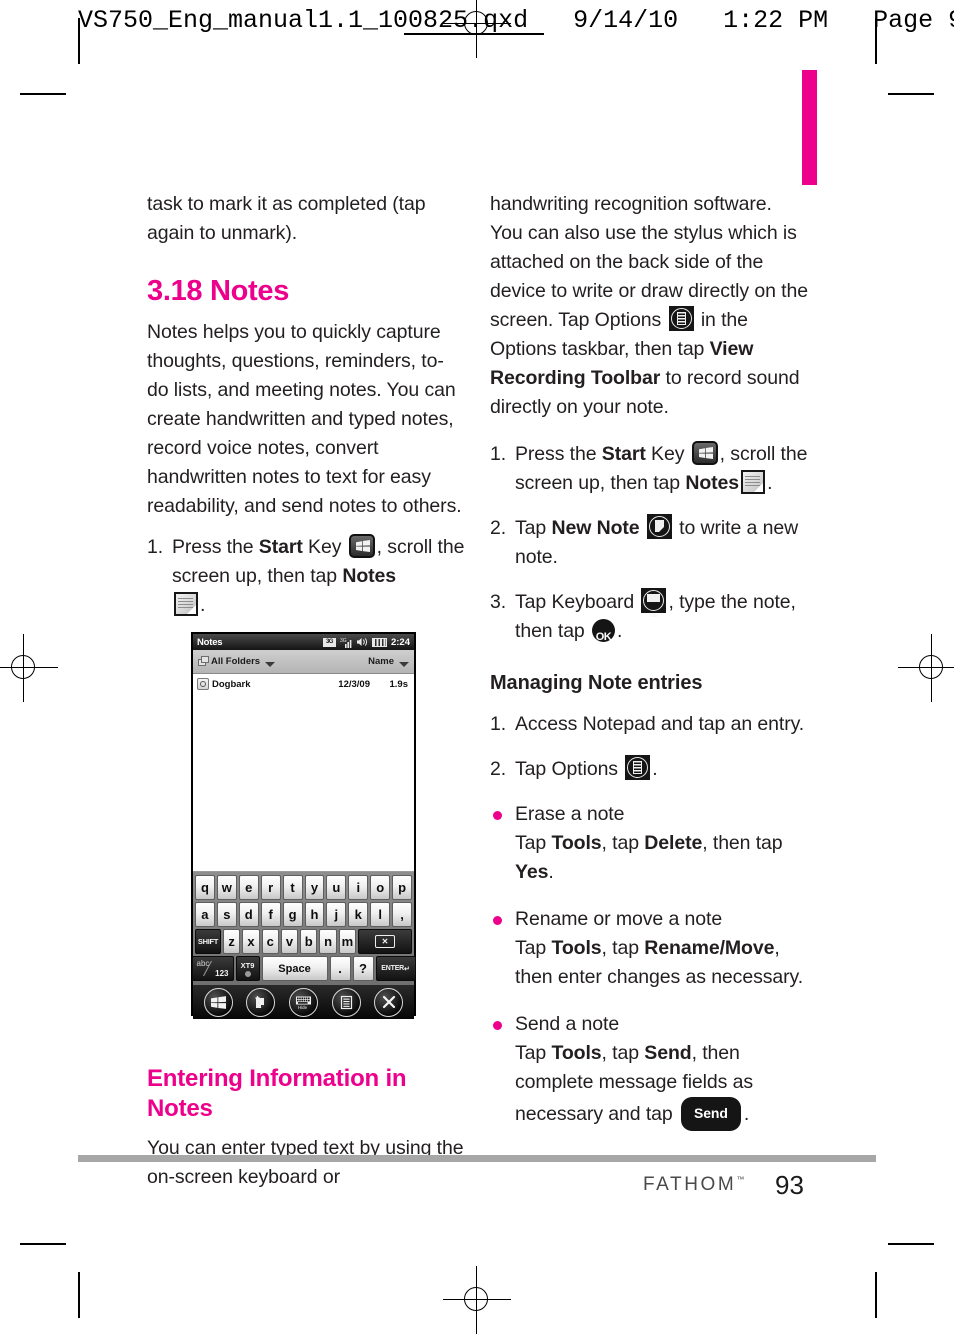  What do you see at coordinates (247, 973) in the screenshot?
I see `xt9-indicator-dot` at bounding box center [247, 973].